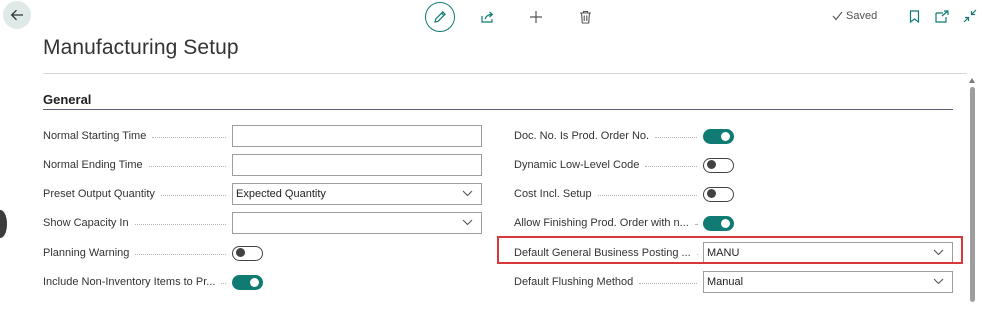 This screenshot has width=982, height=310. Describe the element at coordinates (357, 194) in the screenshot. I see `preset-output-quantity-select: Expected Quantity` at that location.